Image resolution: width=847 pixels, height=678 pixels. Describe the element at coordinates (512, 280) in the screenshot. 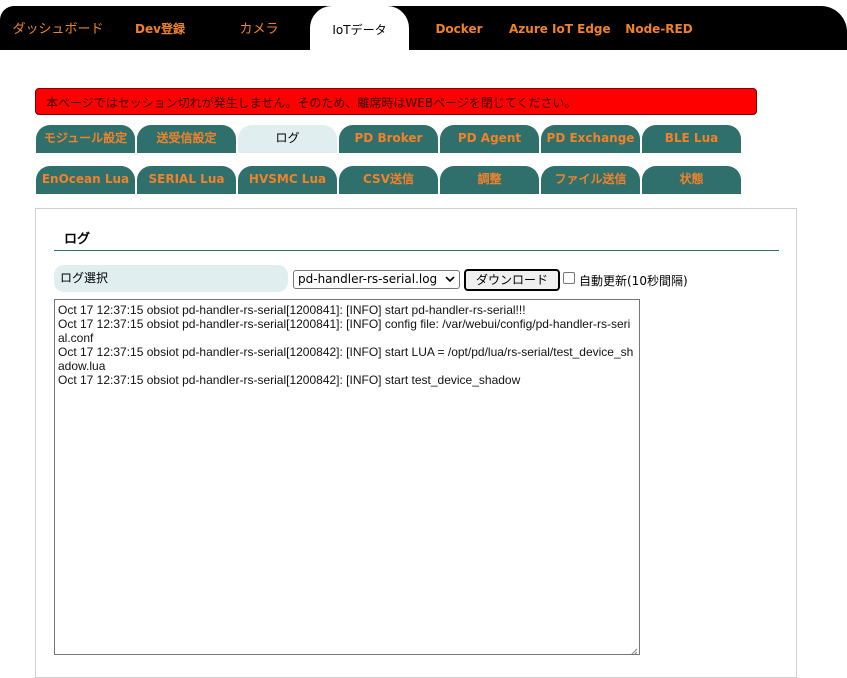

I see `download-button: ダウンロード` at that location.